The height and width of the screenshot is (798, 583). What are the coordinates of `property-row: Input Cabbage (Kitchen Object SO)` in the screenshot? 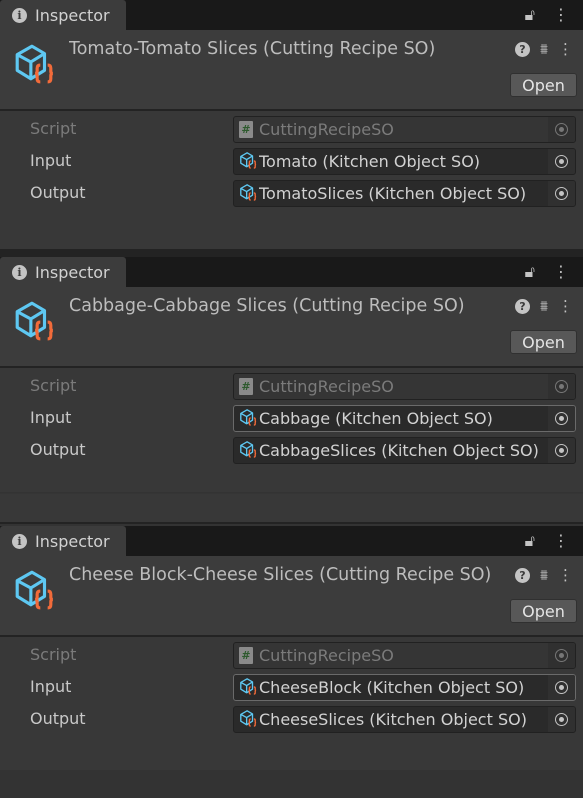 It's located at (291, 419).